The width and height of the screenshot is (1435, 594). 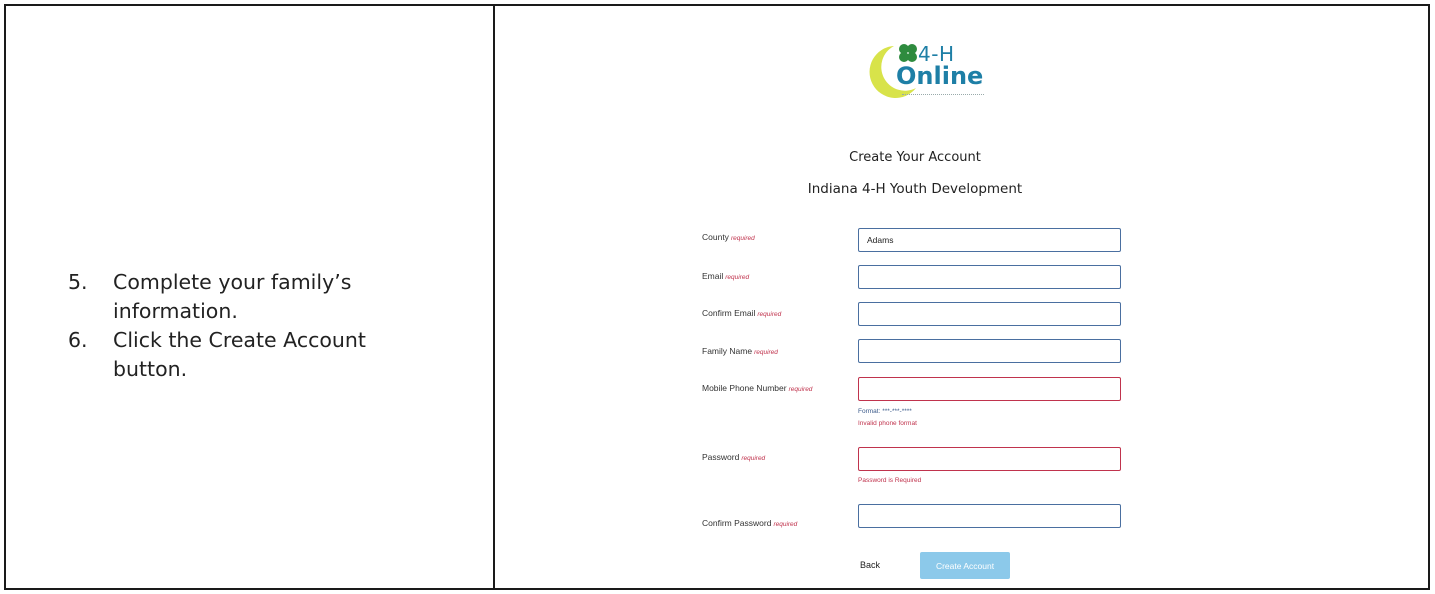 I want to click on step-text: Complete your family’s information., so click(x=232, y=296).